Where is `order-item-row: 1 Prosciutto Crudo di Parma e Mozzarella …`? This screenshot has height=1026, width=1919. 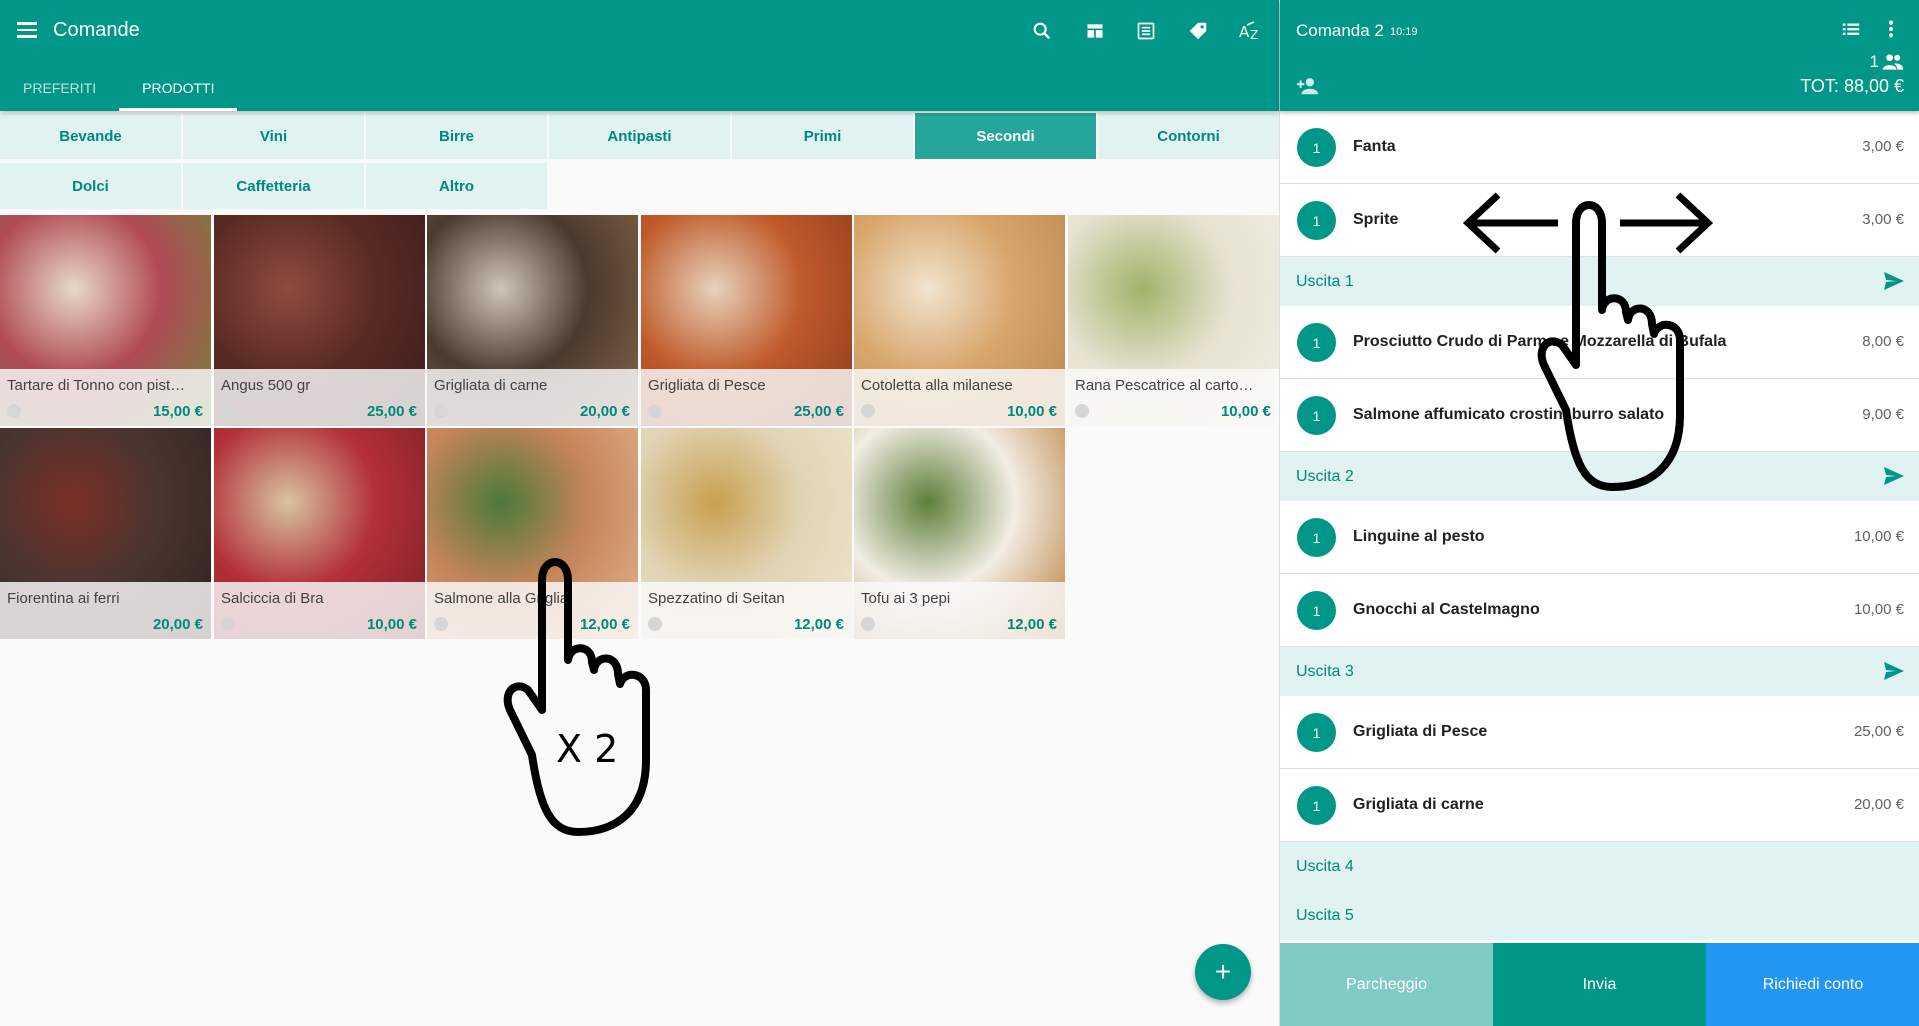 order-item-row: 1 Prosciutto Crudo di Parma e Mozzarella … is located at coordinates (1599, 342).